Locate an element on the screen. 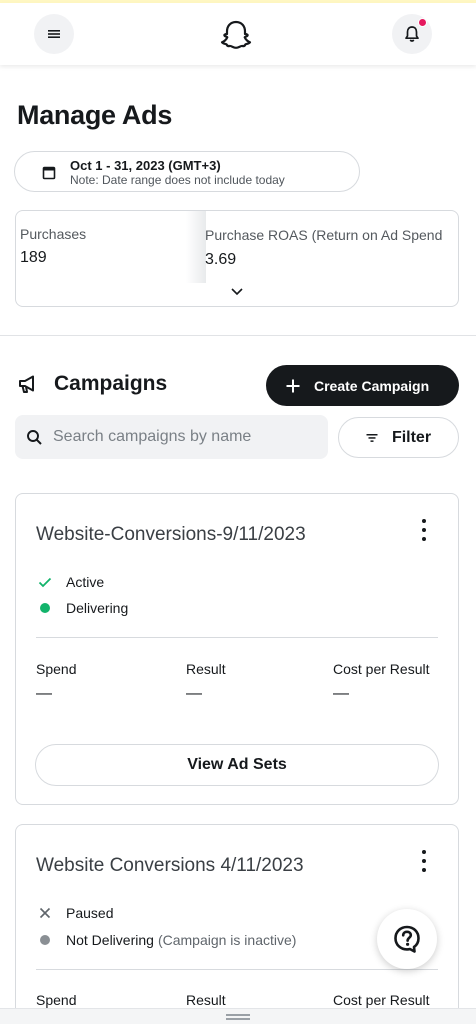 This screenshot has height=1024, width=476. status-label: Active is located at coordinates (85, 582).